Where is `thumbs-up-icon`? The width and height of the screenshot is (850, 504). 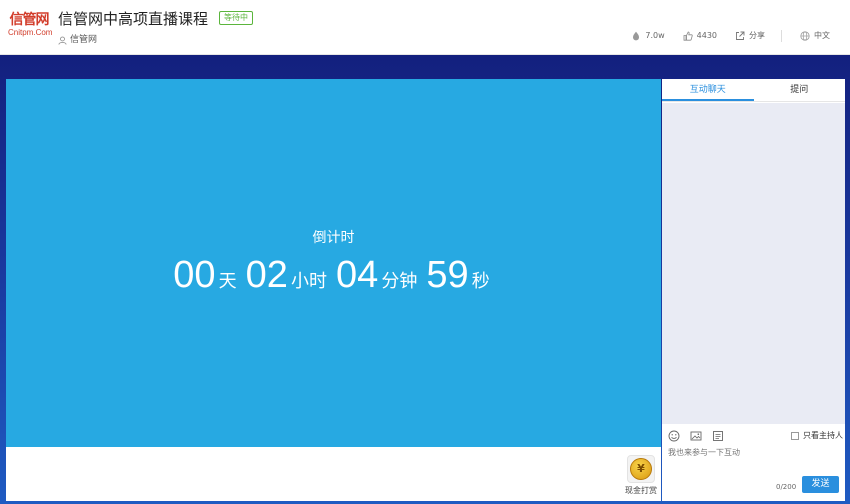
thumbs-up-icon is located at coordinates (688, 36).